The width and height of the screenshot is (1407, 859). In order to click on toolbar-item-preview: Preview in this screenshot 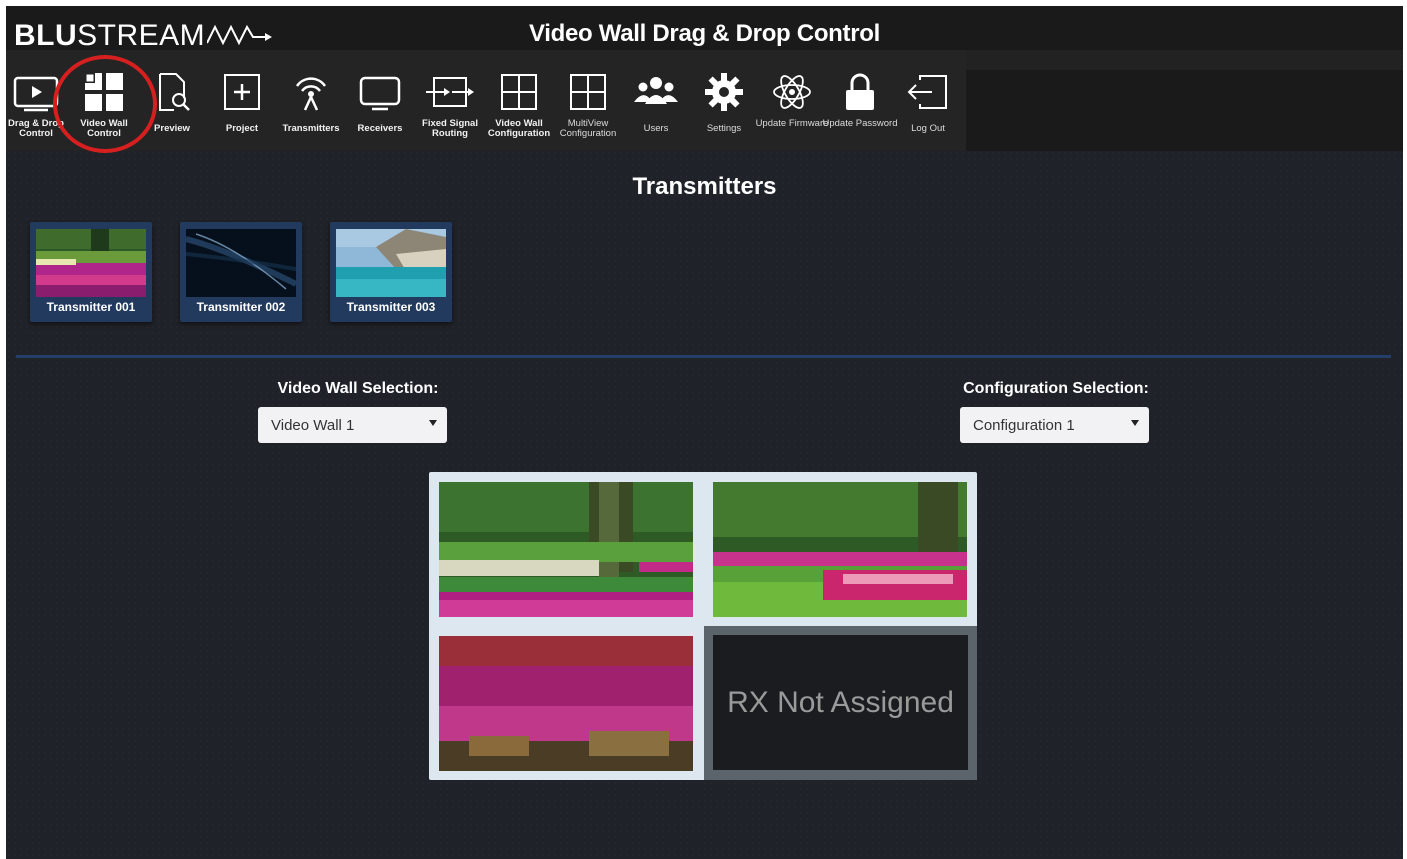, I will do `click(172, 104)`.